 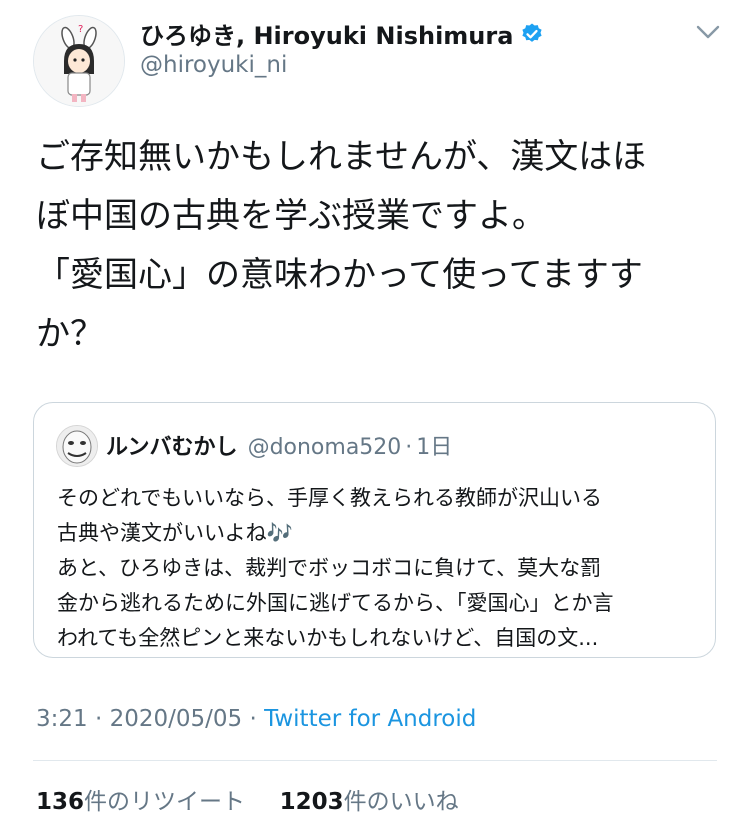 I want to click on like-count: 1203, so click(x=311, y=802).